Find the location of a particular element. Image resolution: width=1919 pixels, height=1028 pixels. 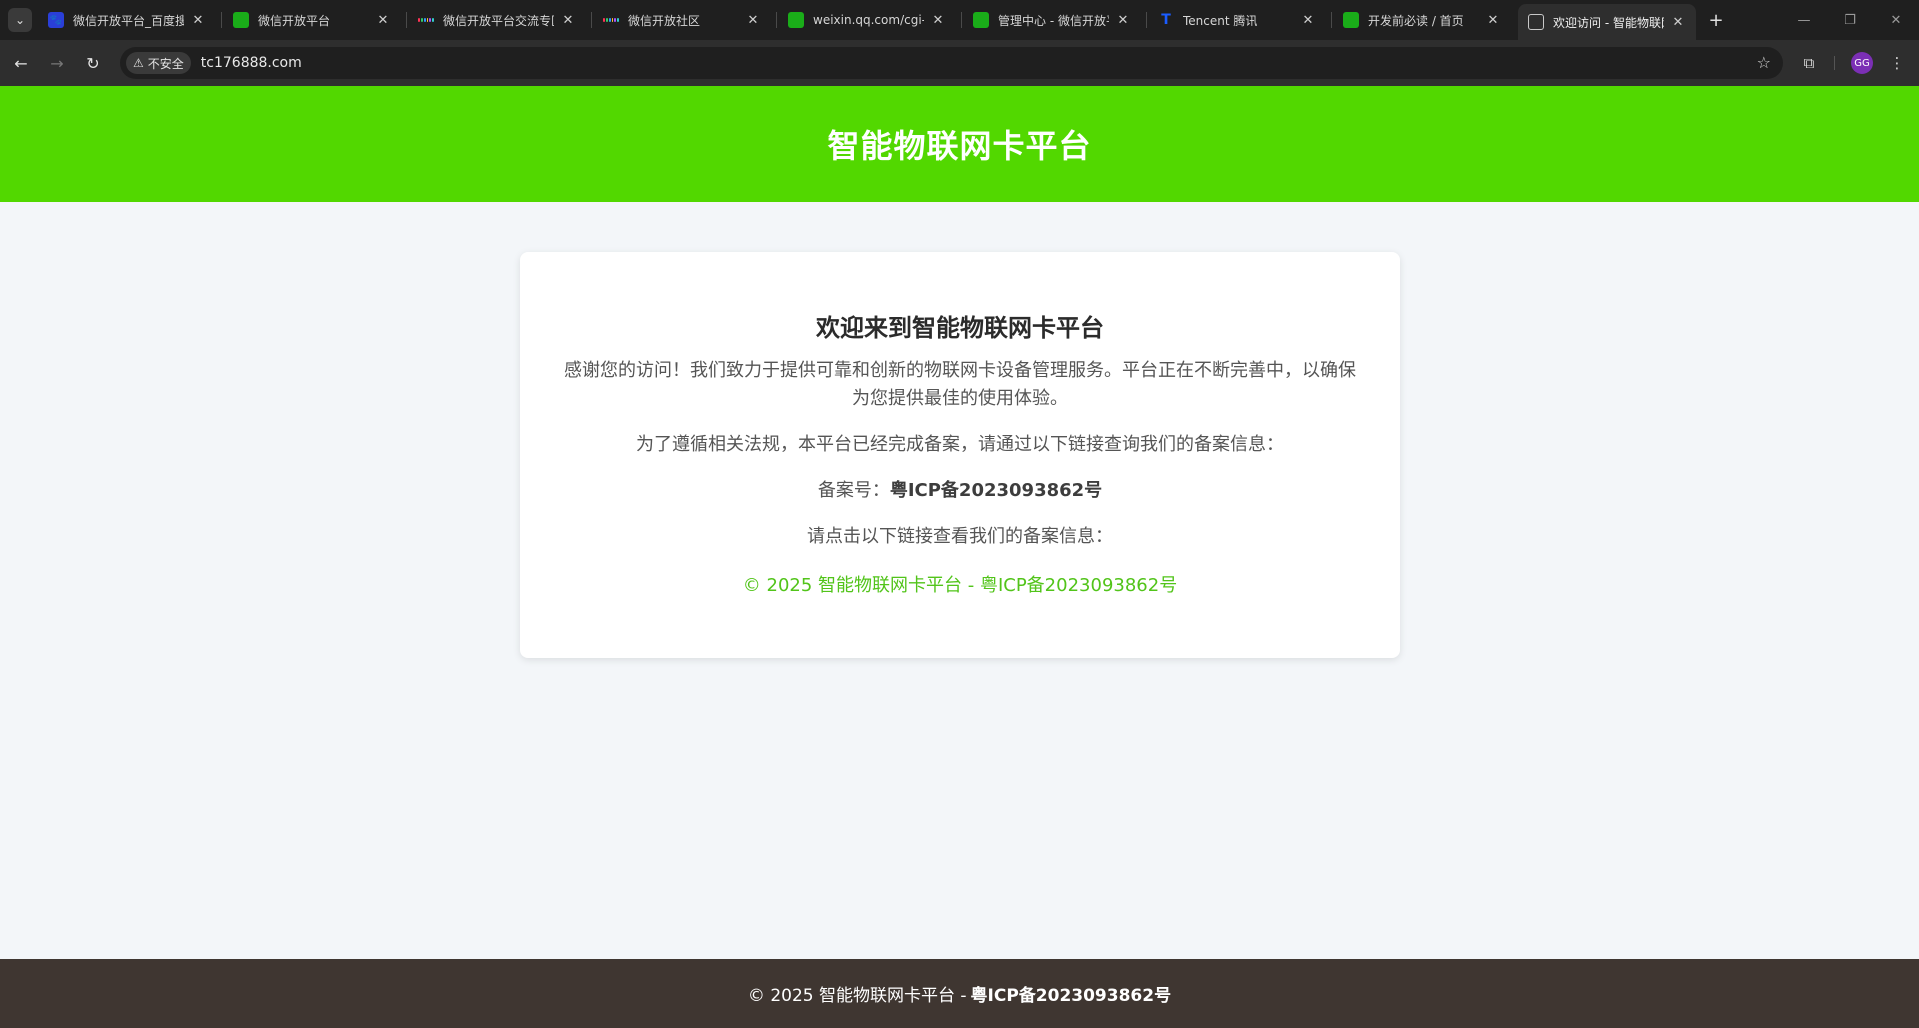

new-tab-plus-icon: + is located at coordinates (1716, 20).